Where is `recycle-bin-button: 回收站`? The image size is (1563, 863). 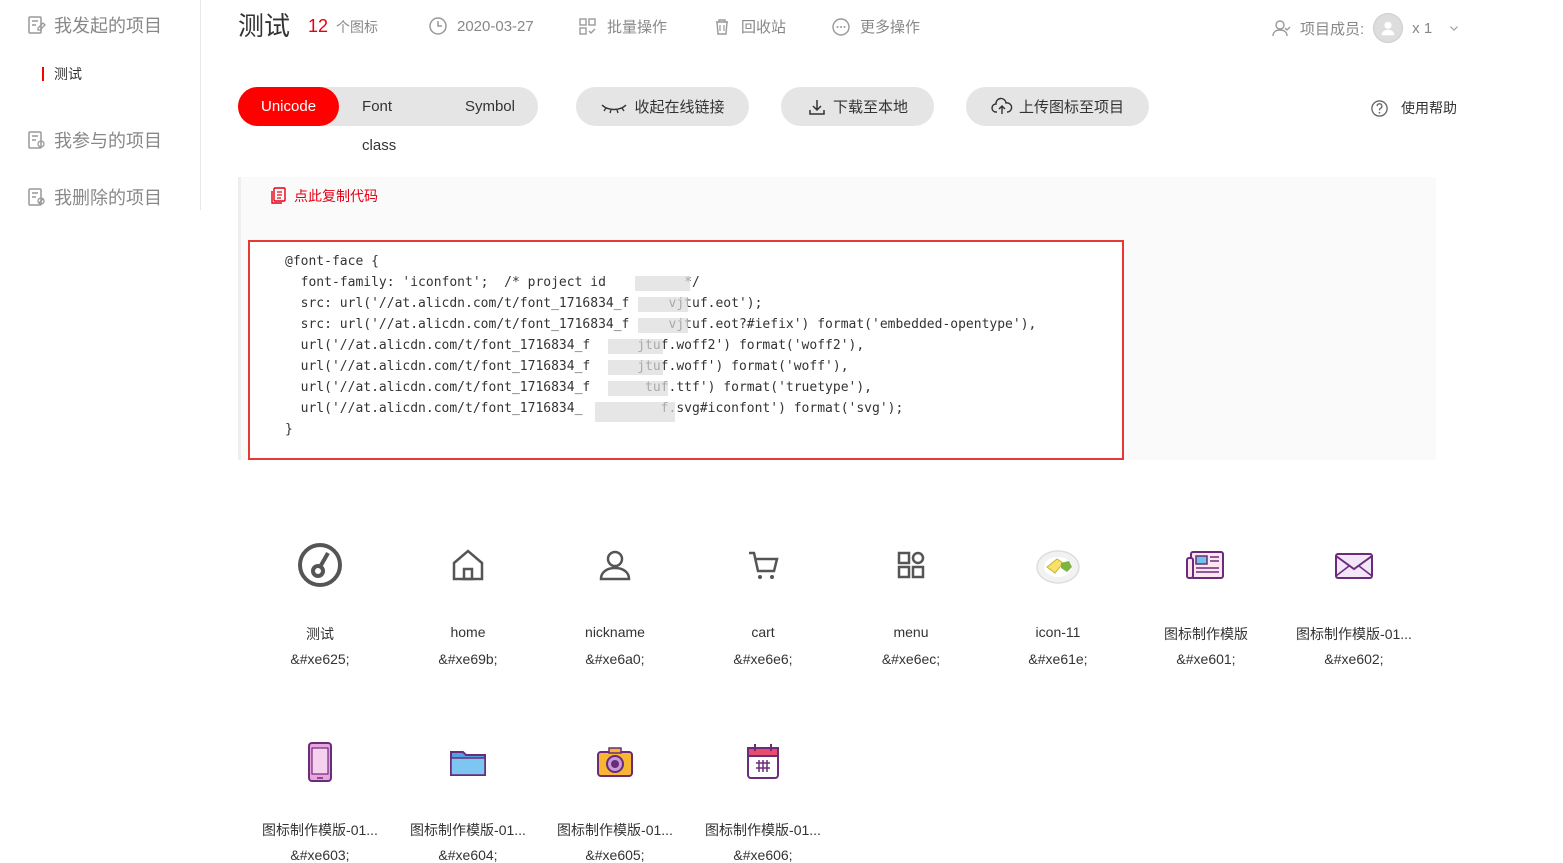
recycle-bin-button: 回收站 is located at coordinates (749, 26).